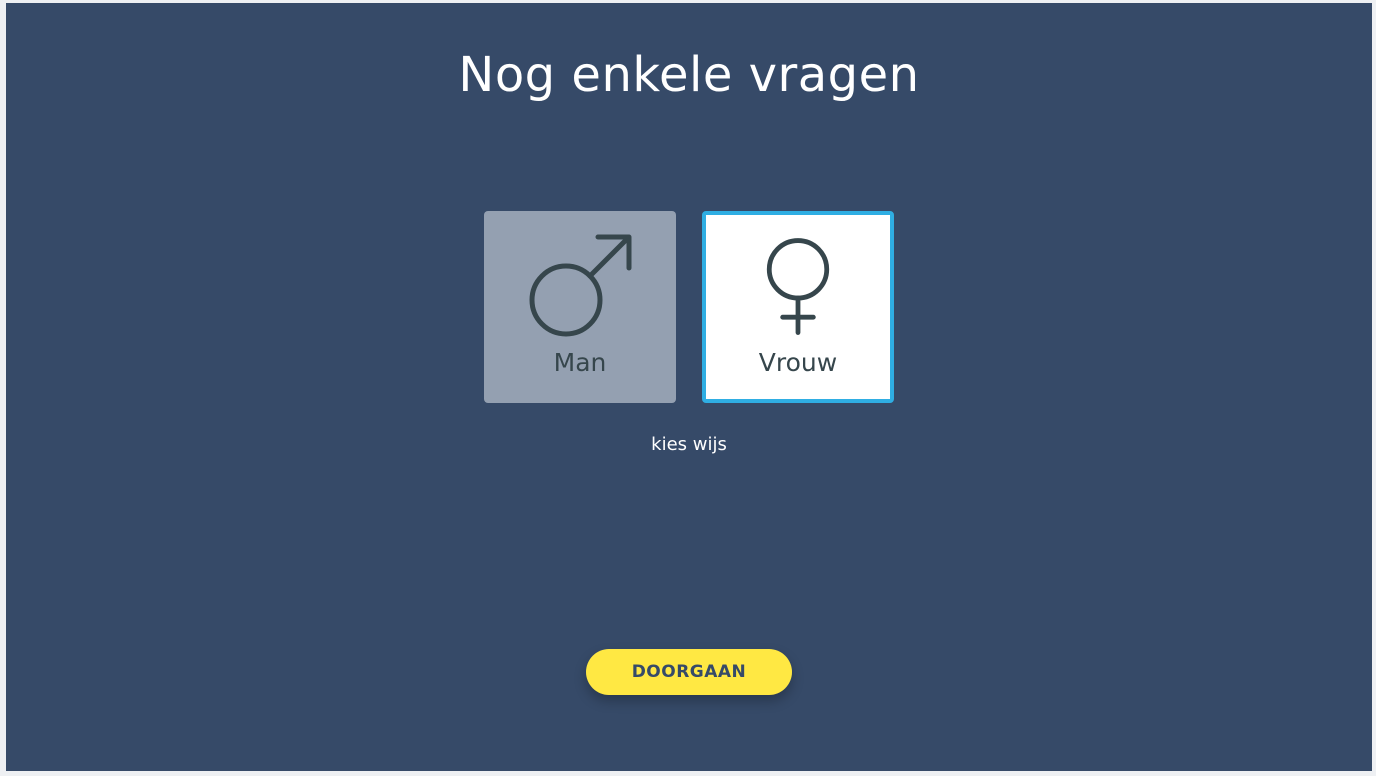 This screenshot has width=1376, height=776. I want to click on hint-text: kies wijs, so click(689, 444).